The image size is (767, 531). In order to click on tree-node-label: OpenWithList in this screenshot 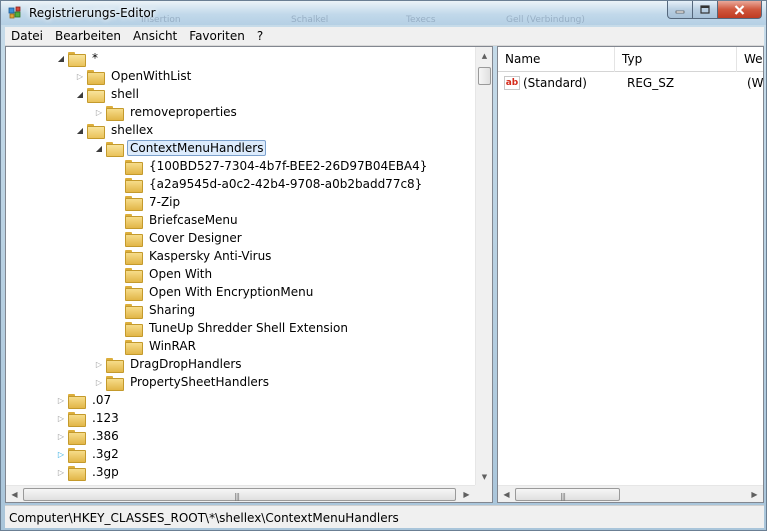, I will do `click(151, 76)`.